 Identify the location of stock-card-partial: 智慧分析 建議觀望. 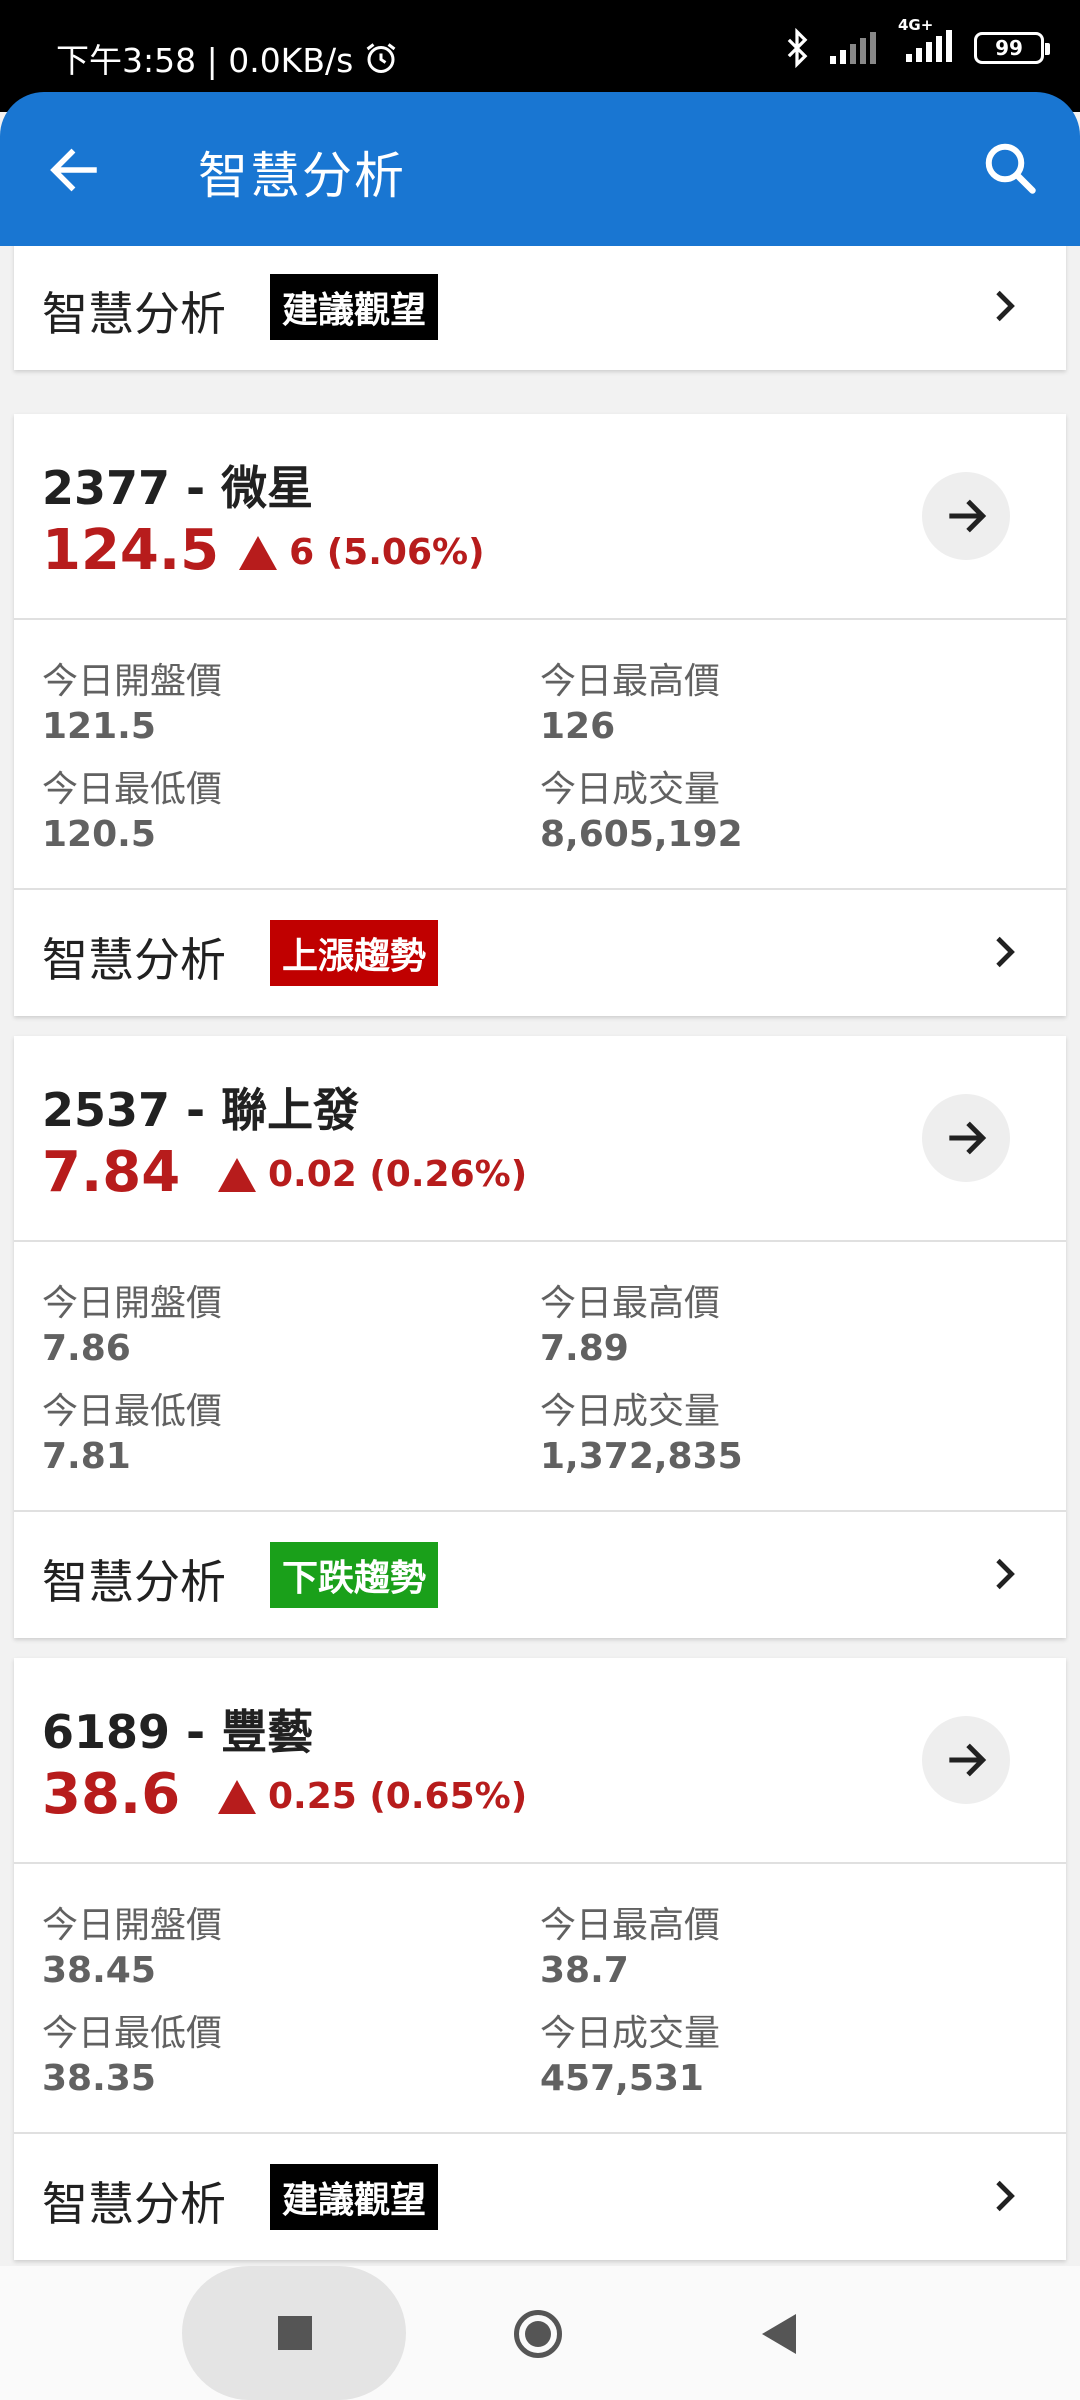
(540, 308).